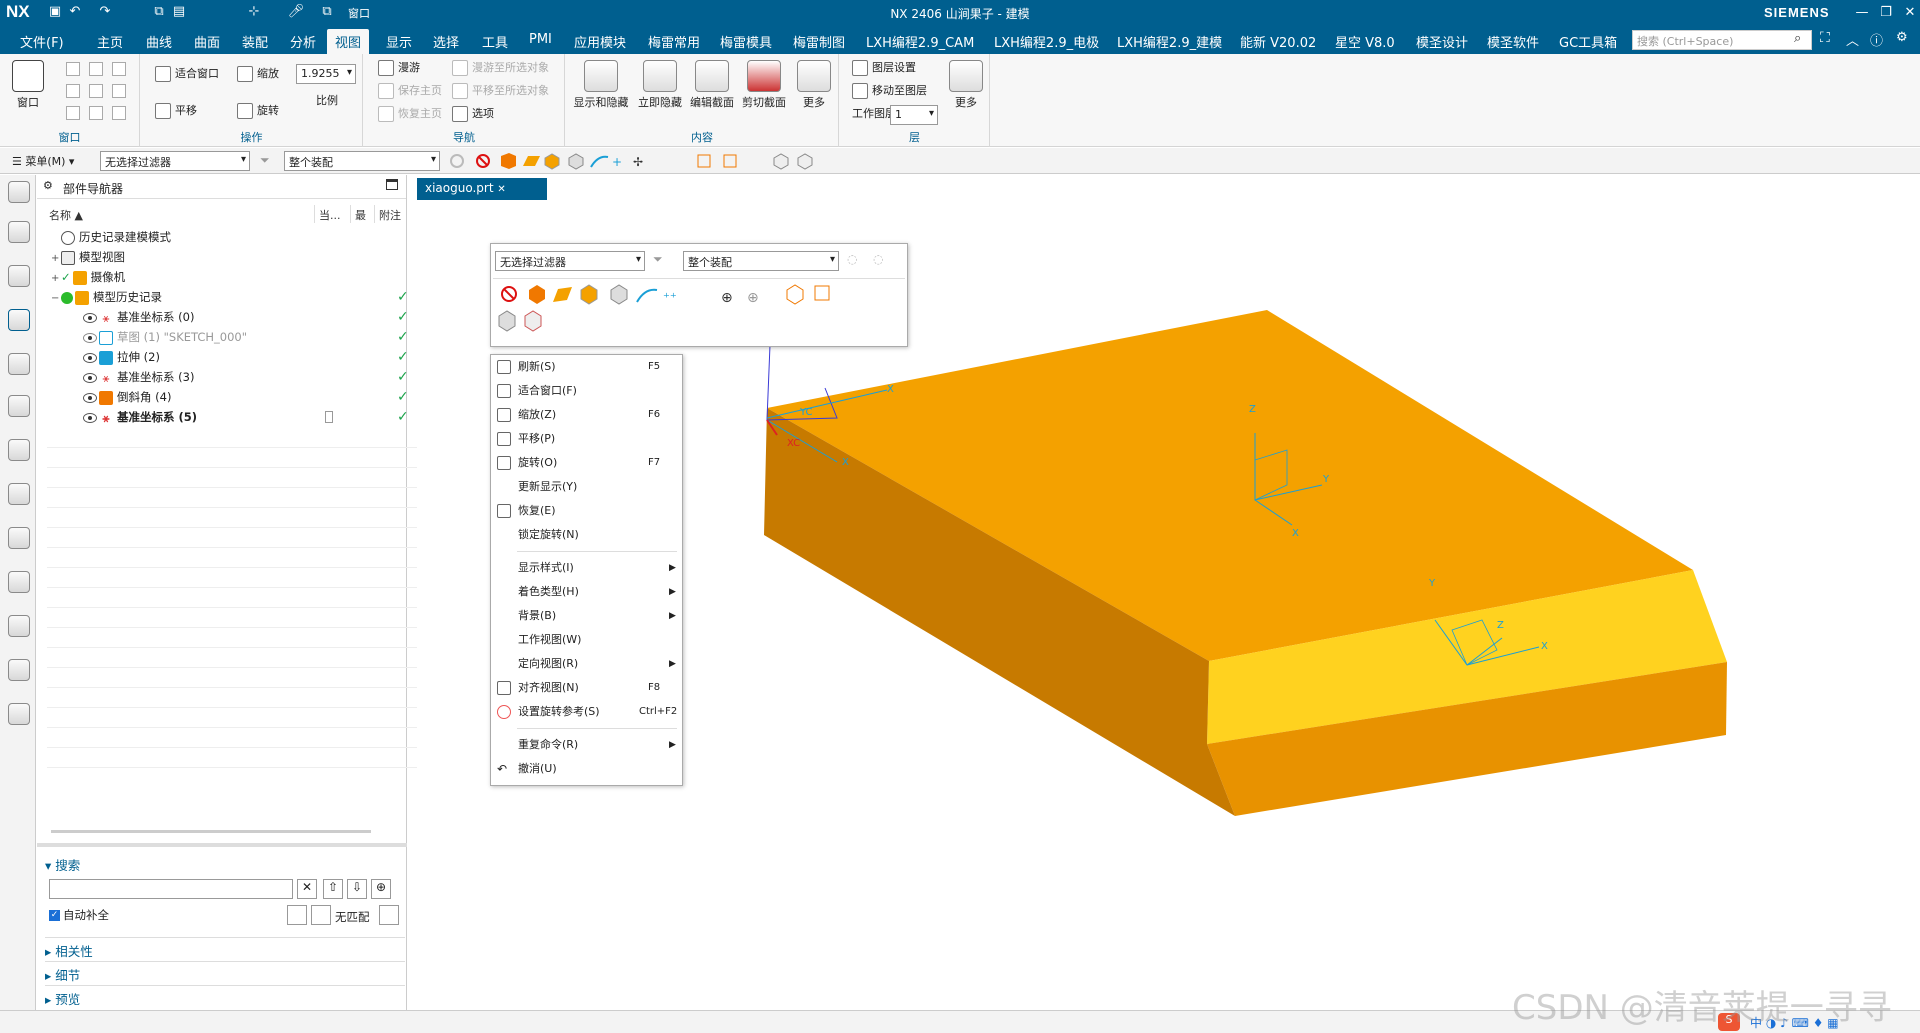 The image size is (1920, 1033). I want to click on menu-curve: 曲线, so click(159, 41).